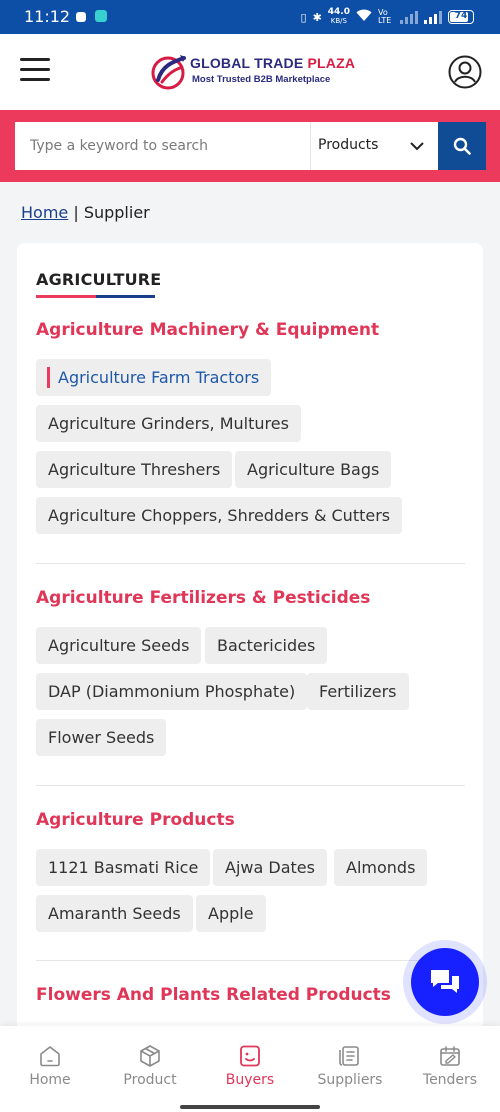 The width and height of the screenshot is (500, 1112). I want to click on search-category-value: Products, so click(348, 145).